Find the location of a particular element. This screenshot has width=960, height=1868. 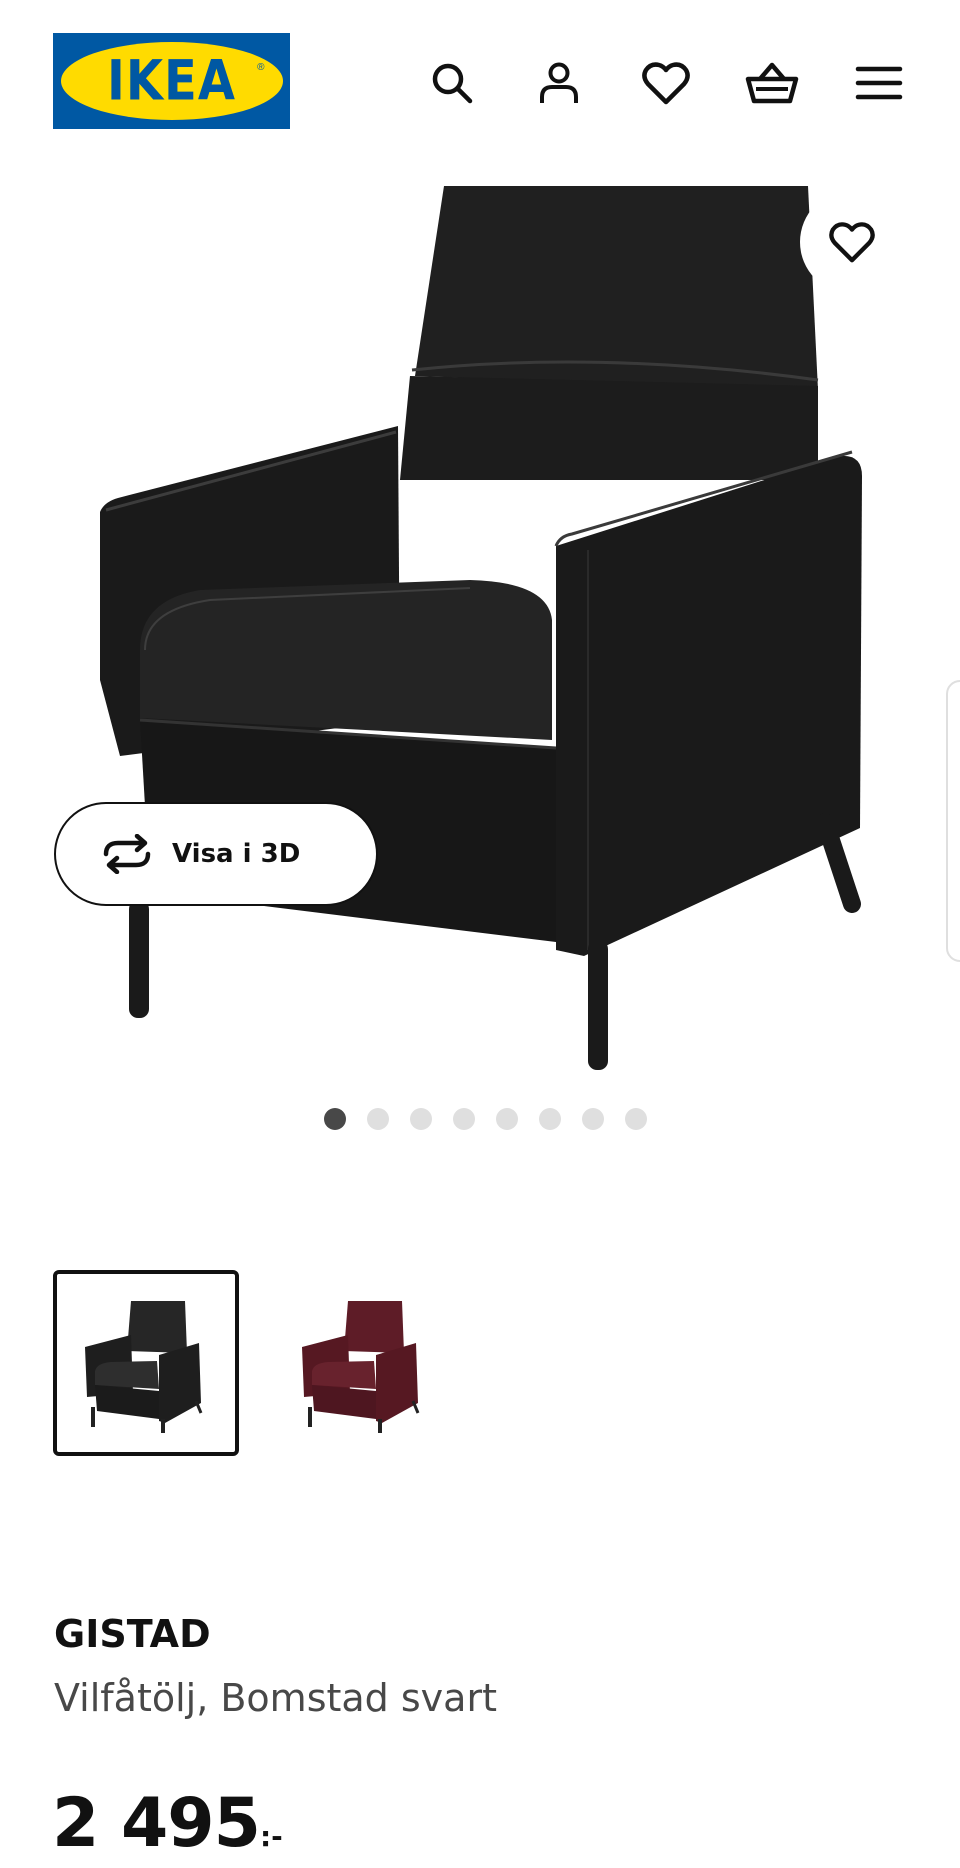

logo-registered-mark: ® is located at coordinates (261, 67).